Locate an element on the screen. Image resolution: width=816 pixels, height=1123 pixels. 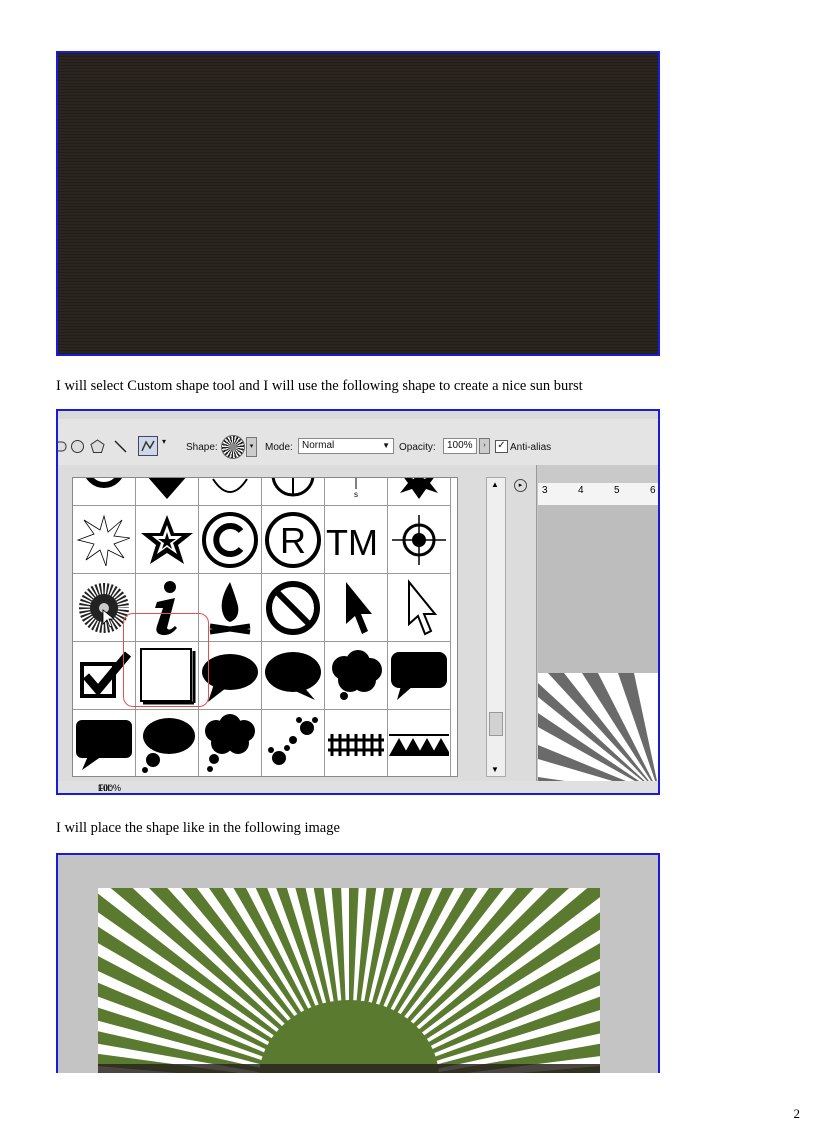
ruler-tick: 6 is located at coordinates (653, 490).